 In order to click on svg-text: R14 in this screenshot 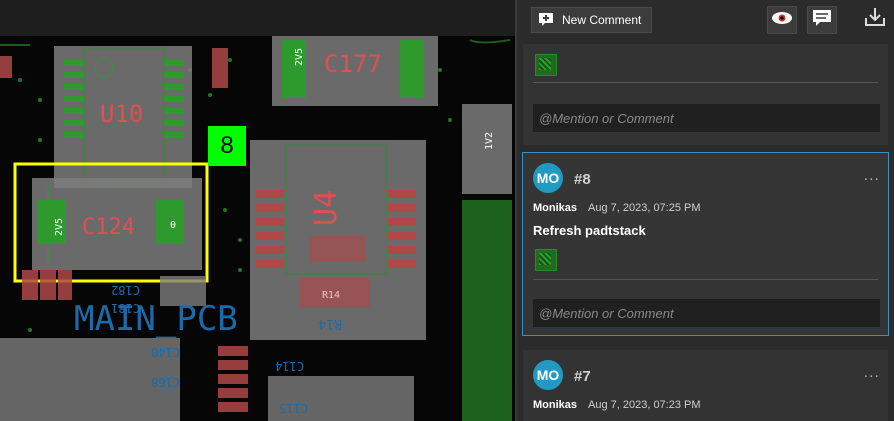, I will do `click(330, 323)`.